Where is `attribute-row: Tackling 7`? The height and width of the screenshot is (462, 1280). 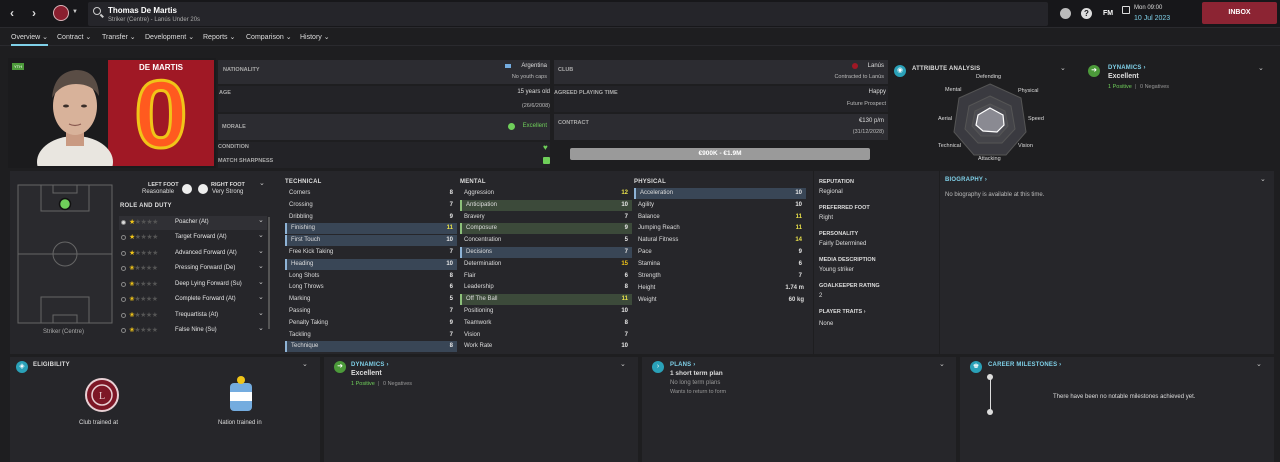
attribute-row: Tackling 7 is located at coordinates (371, 335).